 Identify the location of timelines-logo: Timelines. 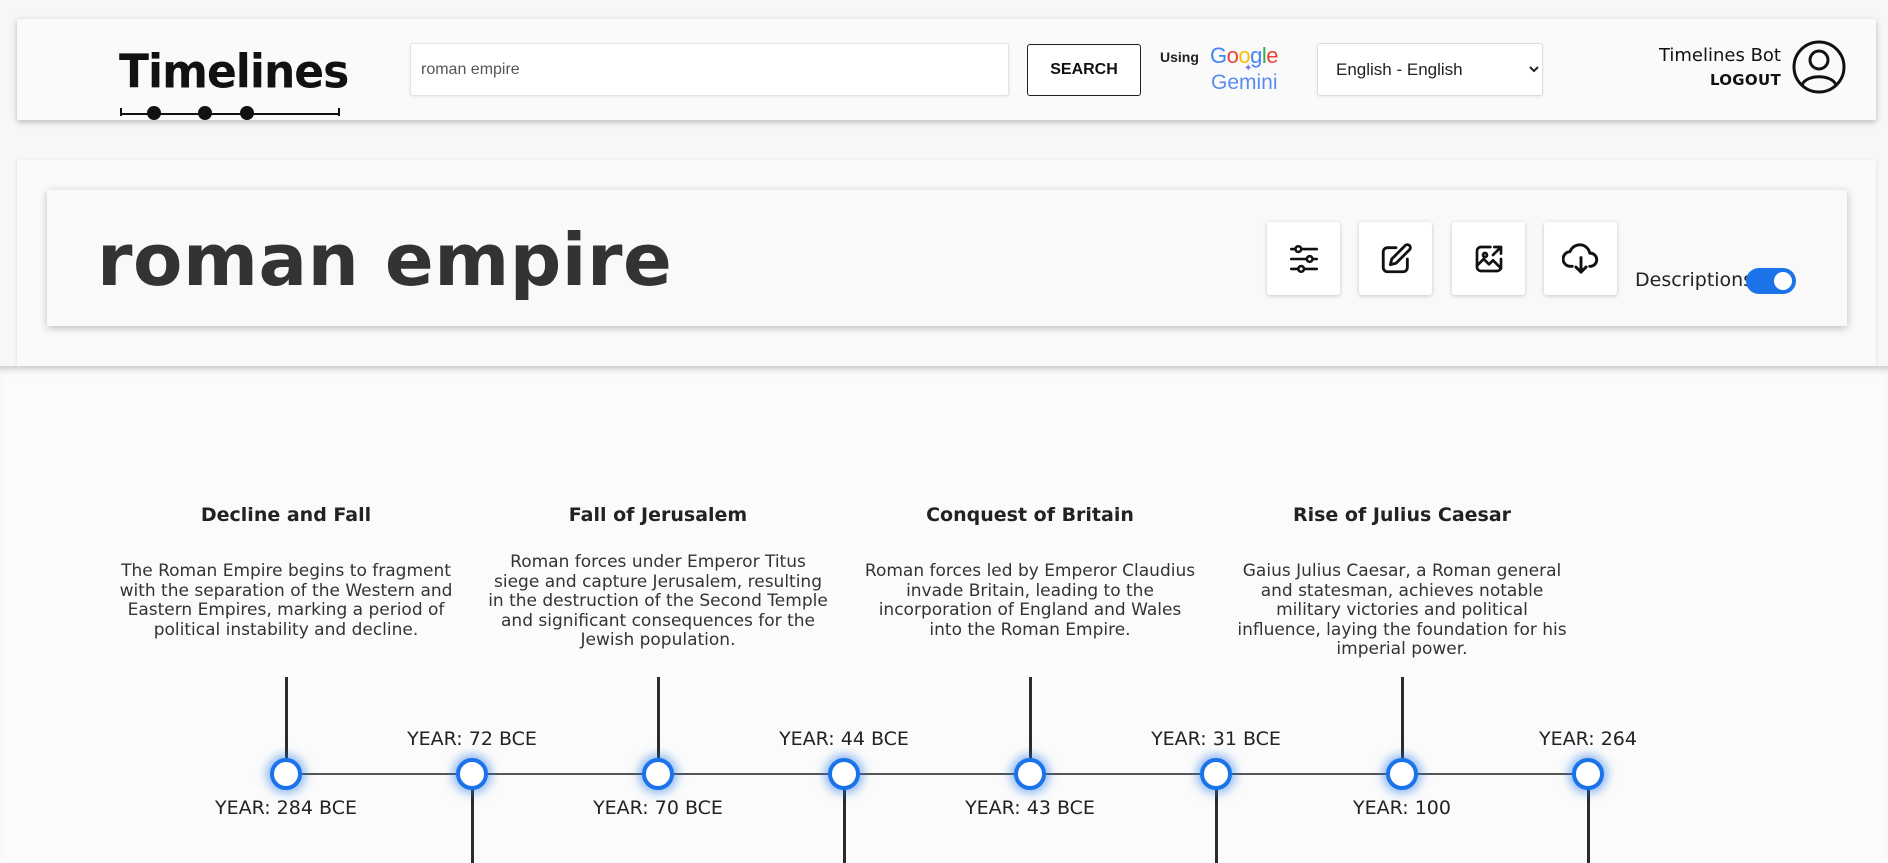
(225, 80).